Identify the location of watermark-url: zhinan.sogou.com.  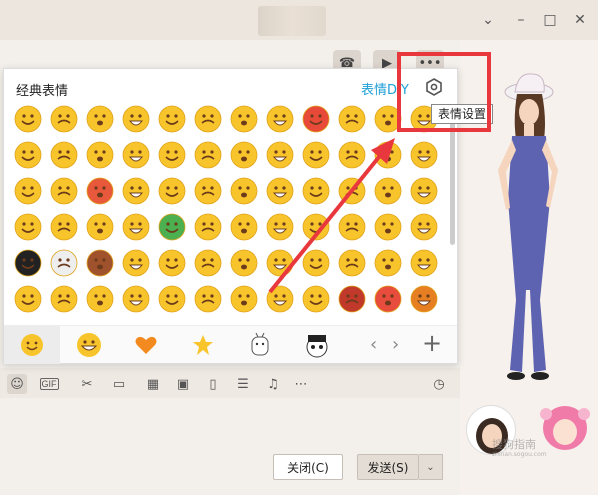
(519, 454).